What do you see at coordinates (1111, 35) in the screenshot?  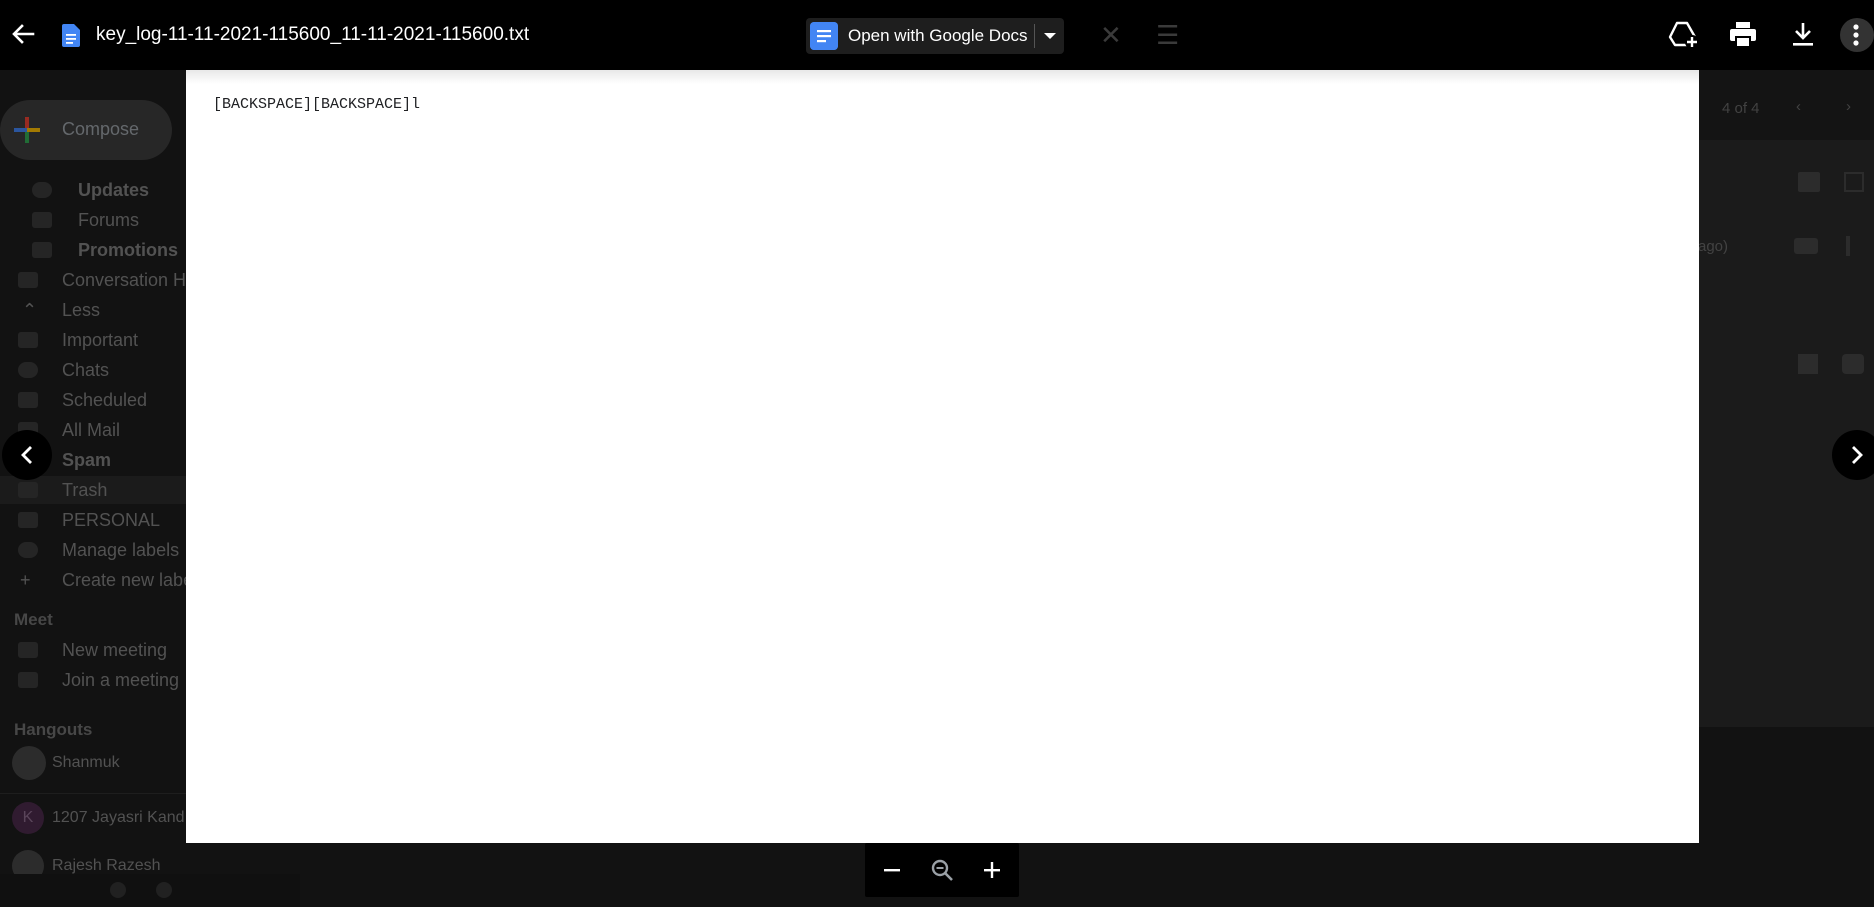 I see `close-icon: ✕` at bounding box center [1111, 35].